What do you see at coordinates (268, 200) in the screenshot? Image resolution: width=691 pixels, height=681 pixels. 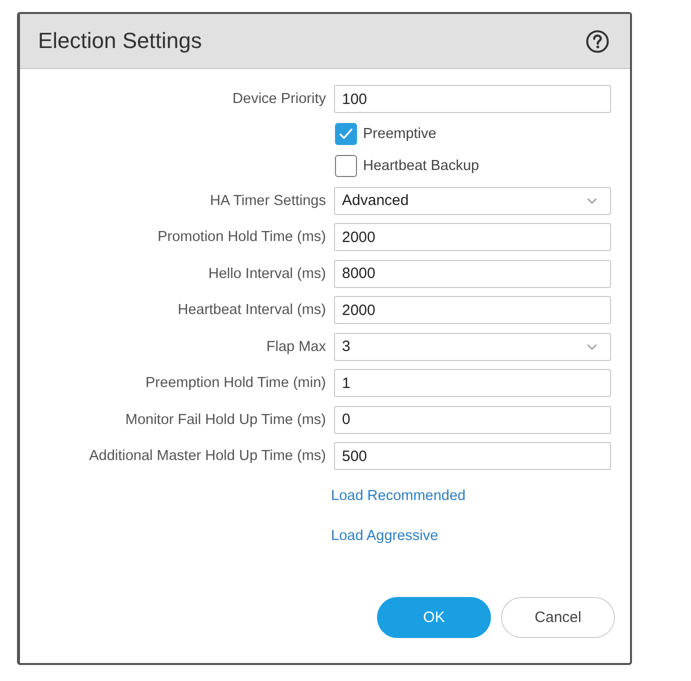 I see `field-label: HA Timer Settings` at bounding box center [268, 200].